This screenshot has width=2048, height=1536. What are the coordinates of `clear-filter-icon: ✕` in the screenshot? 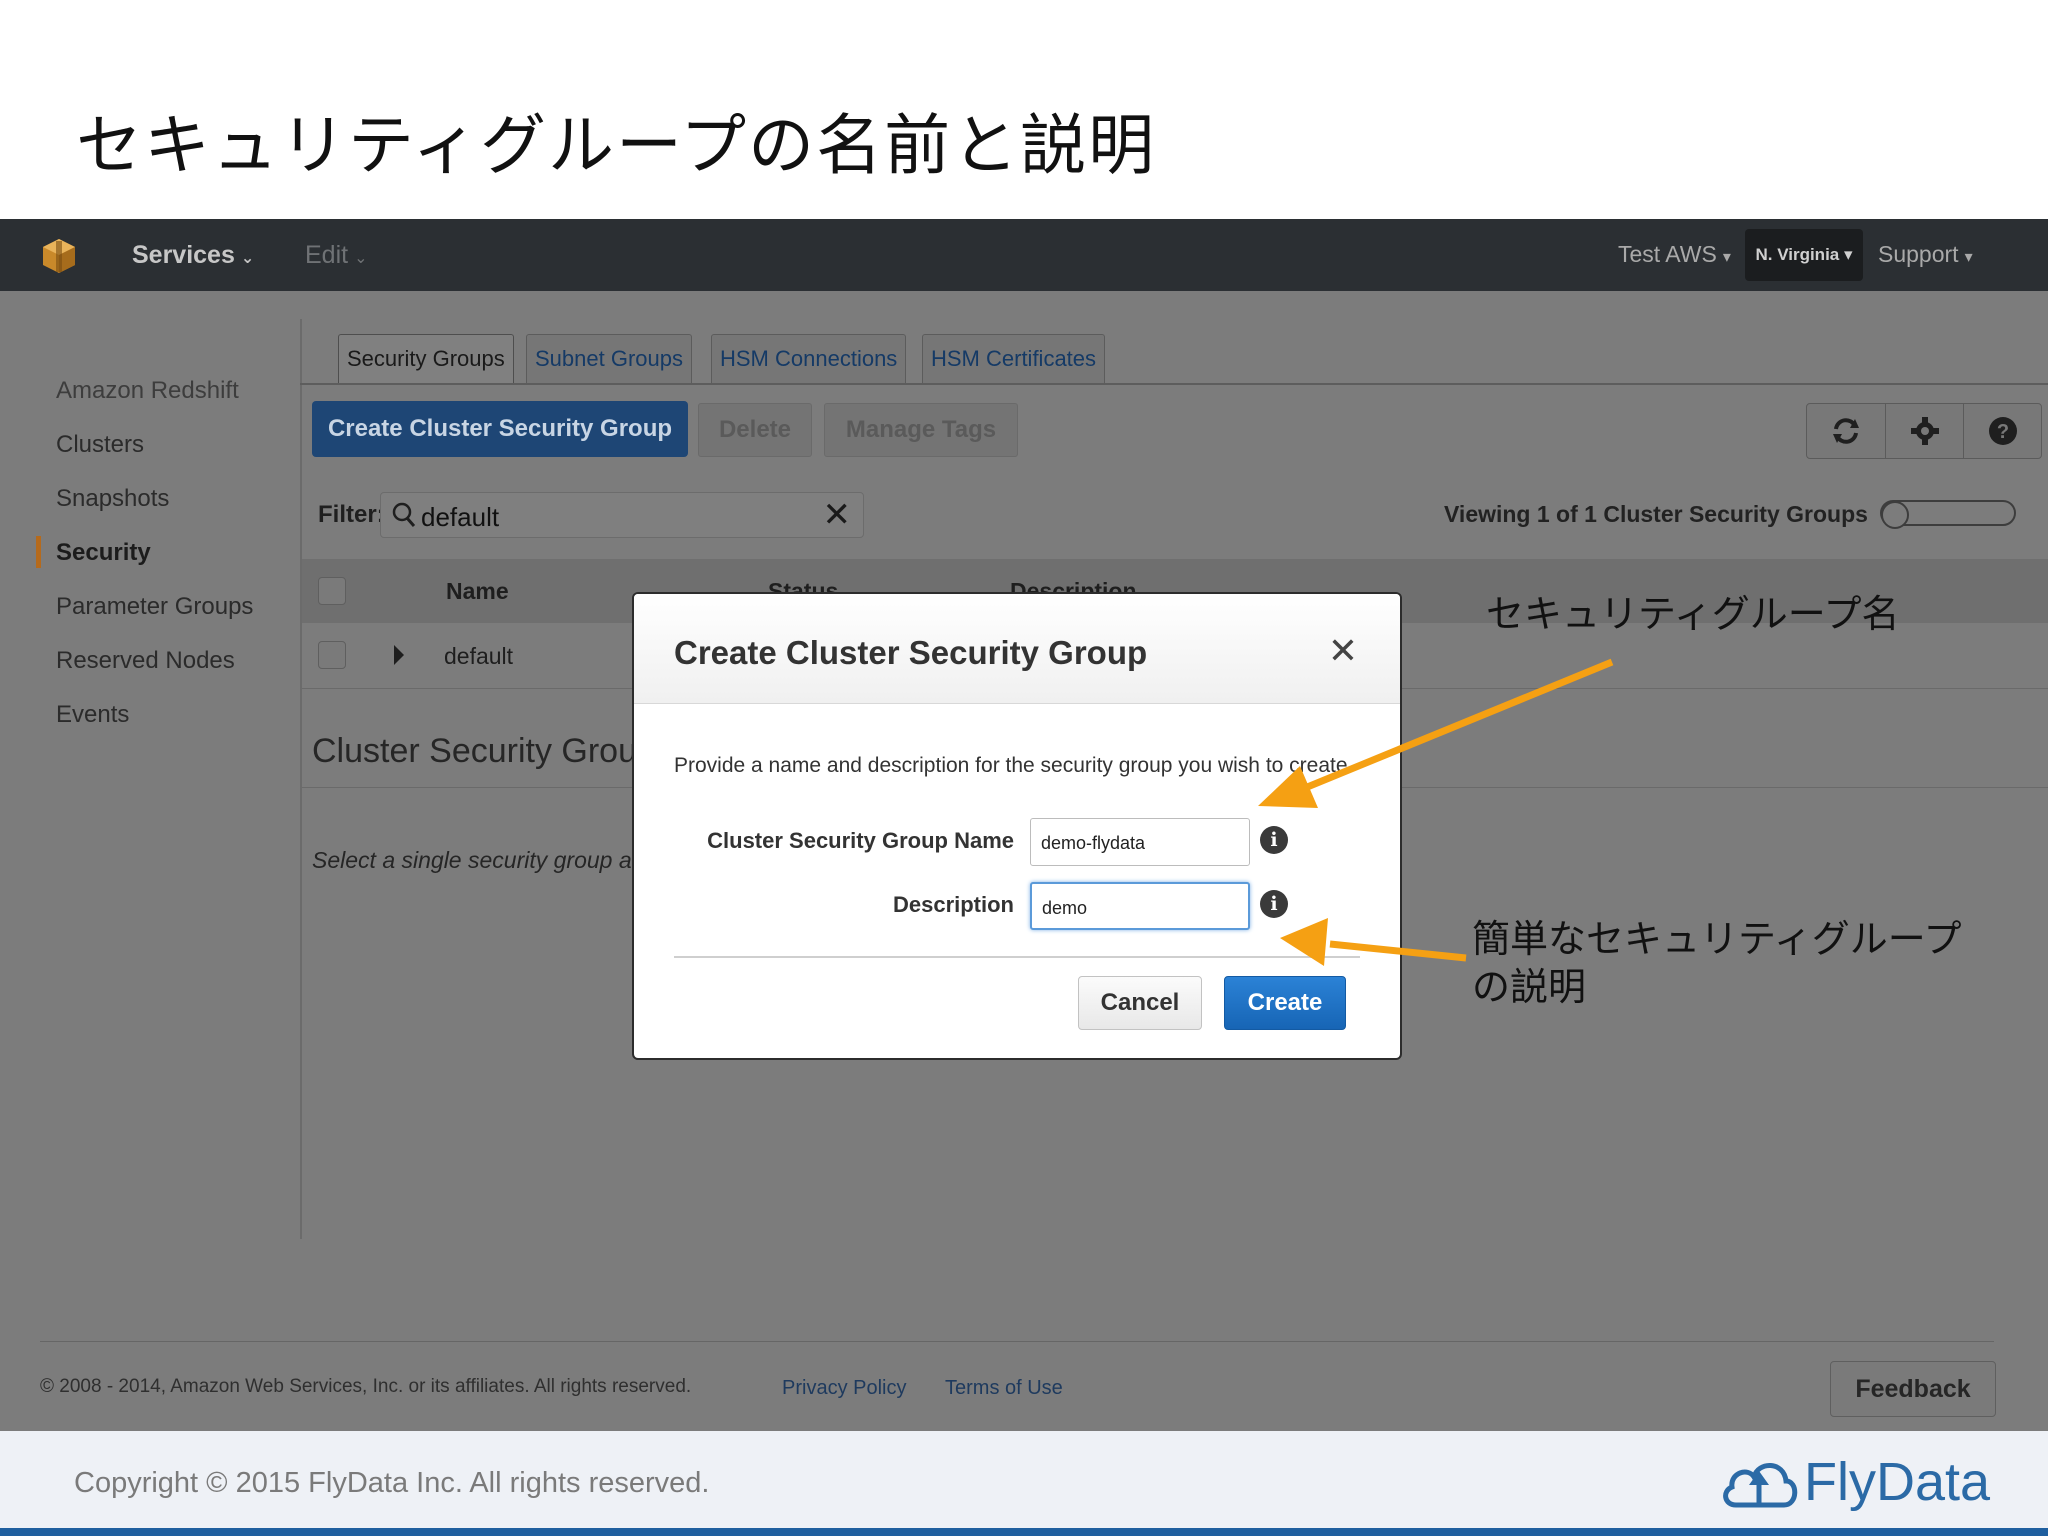 It's located at (837, 515).